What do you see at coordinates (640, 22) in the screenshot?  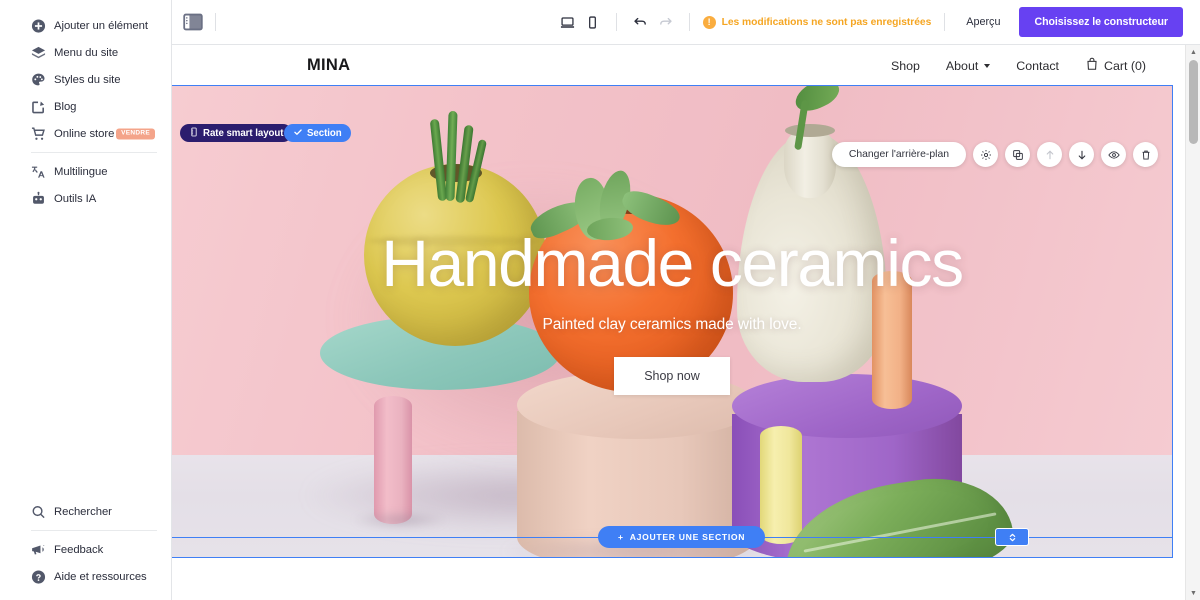 I see `undo-icon` at bounding box center [640, 22].